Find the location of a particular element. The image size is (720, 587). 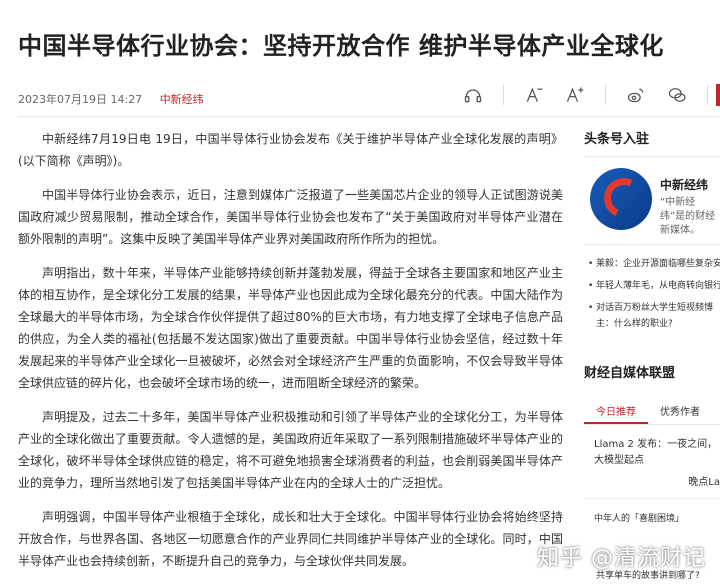

alliance-heading: 财经自媒体联盟 is located at coordinates (630, 373).